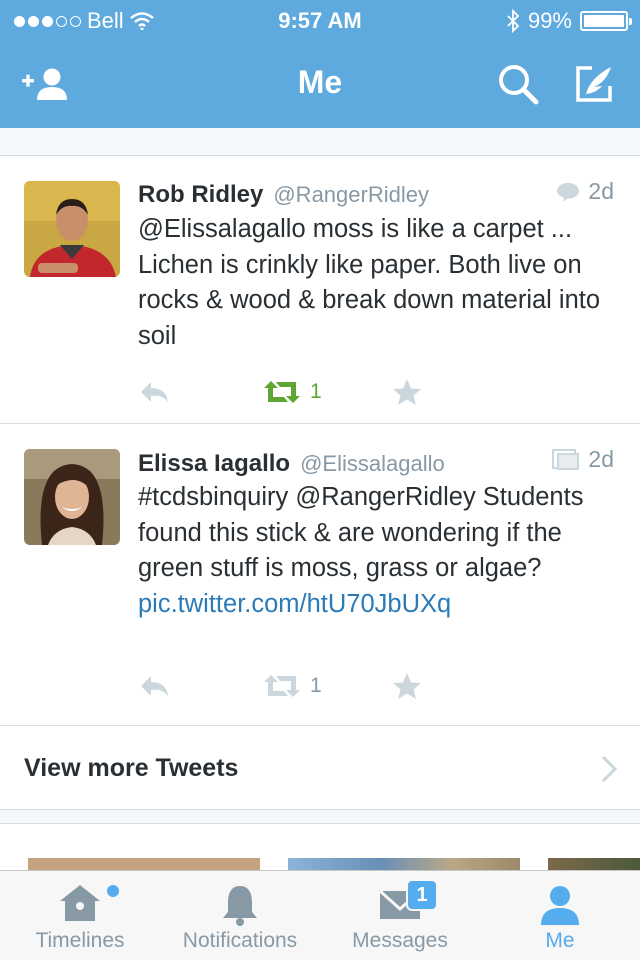 The height and width of the screenshot is (960, 640). I want to click on status-right: 99%, so click(569, 21).